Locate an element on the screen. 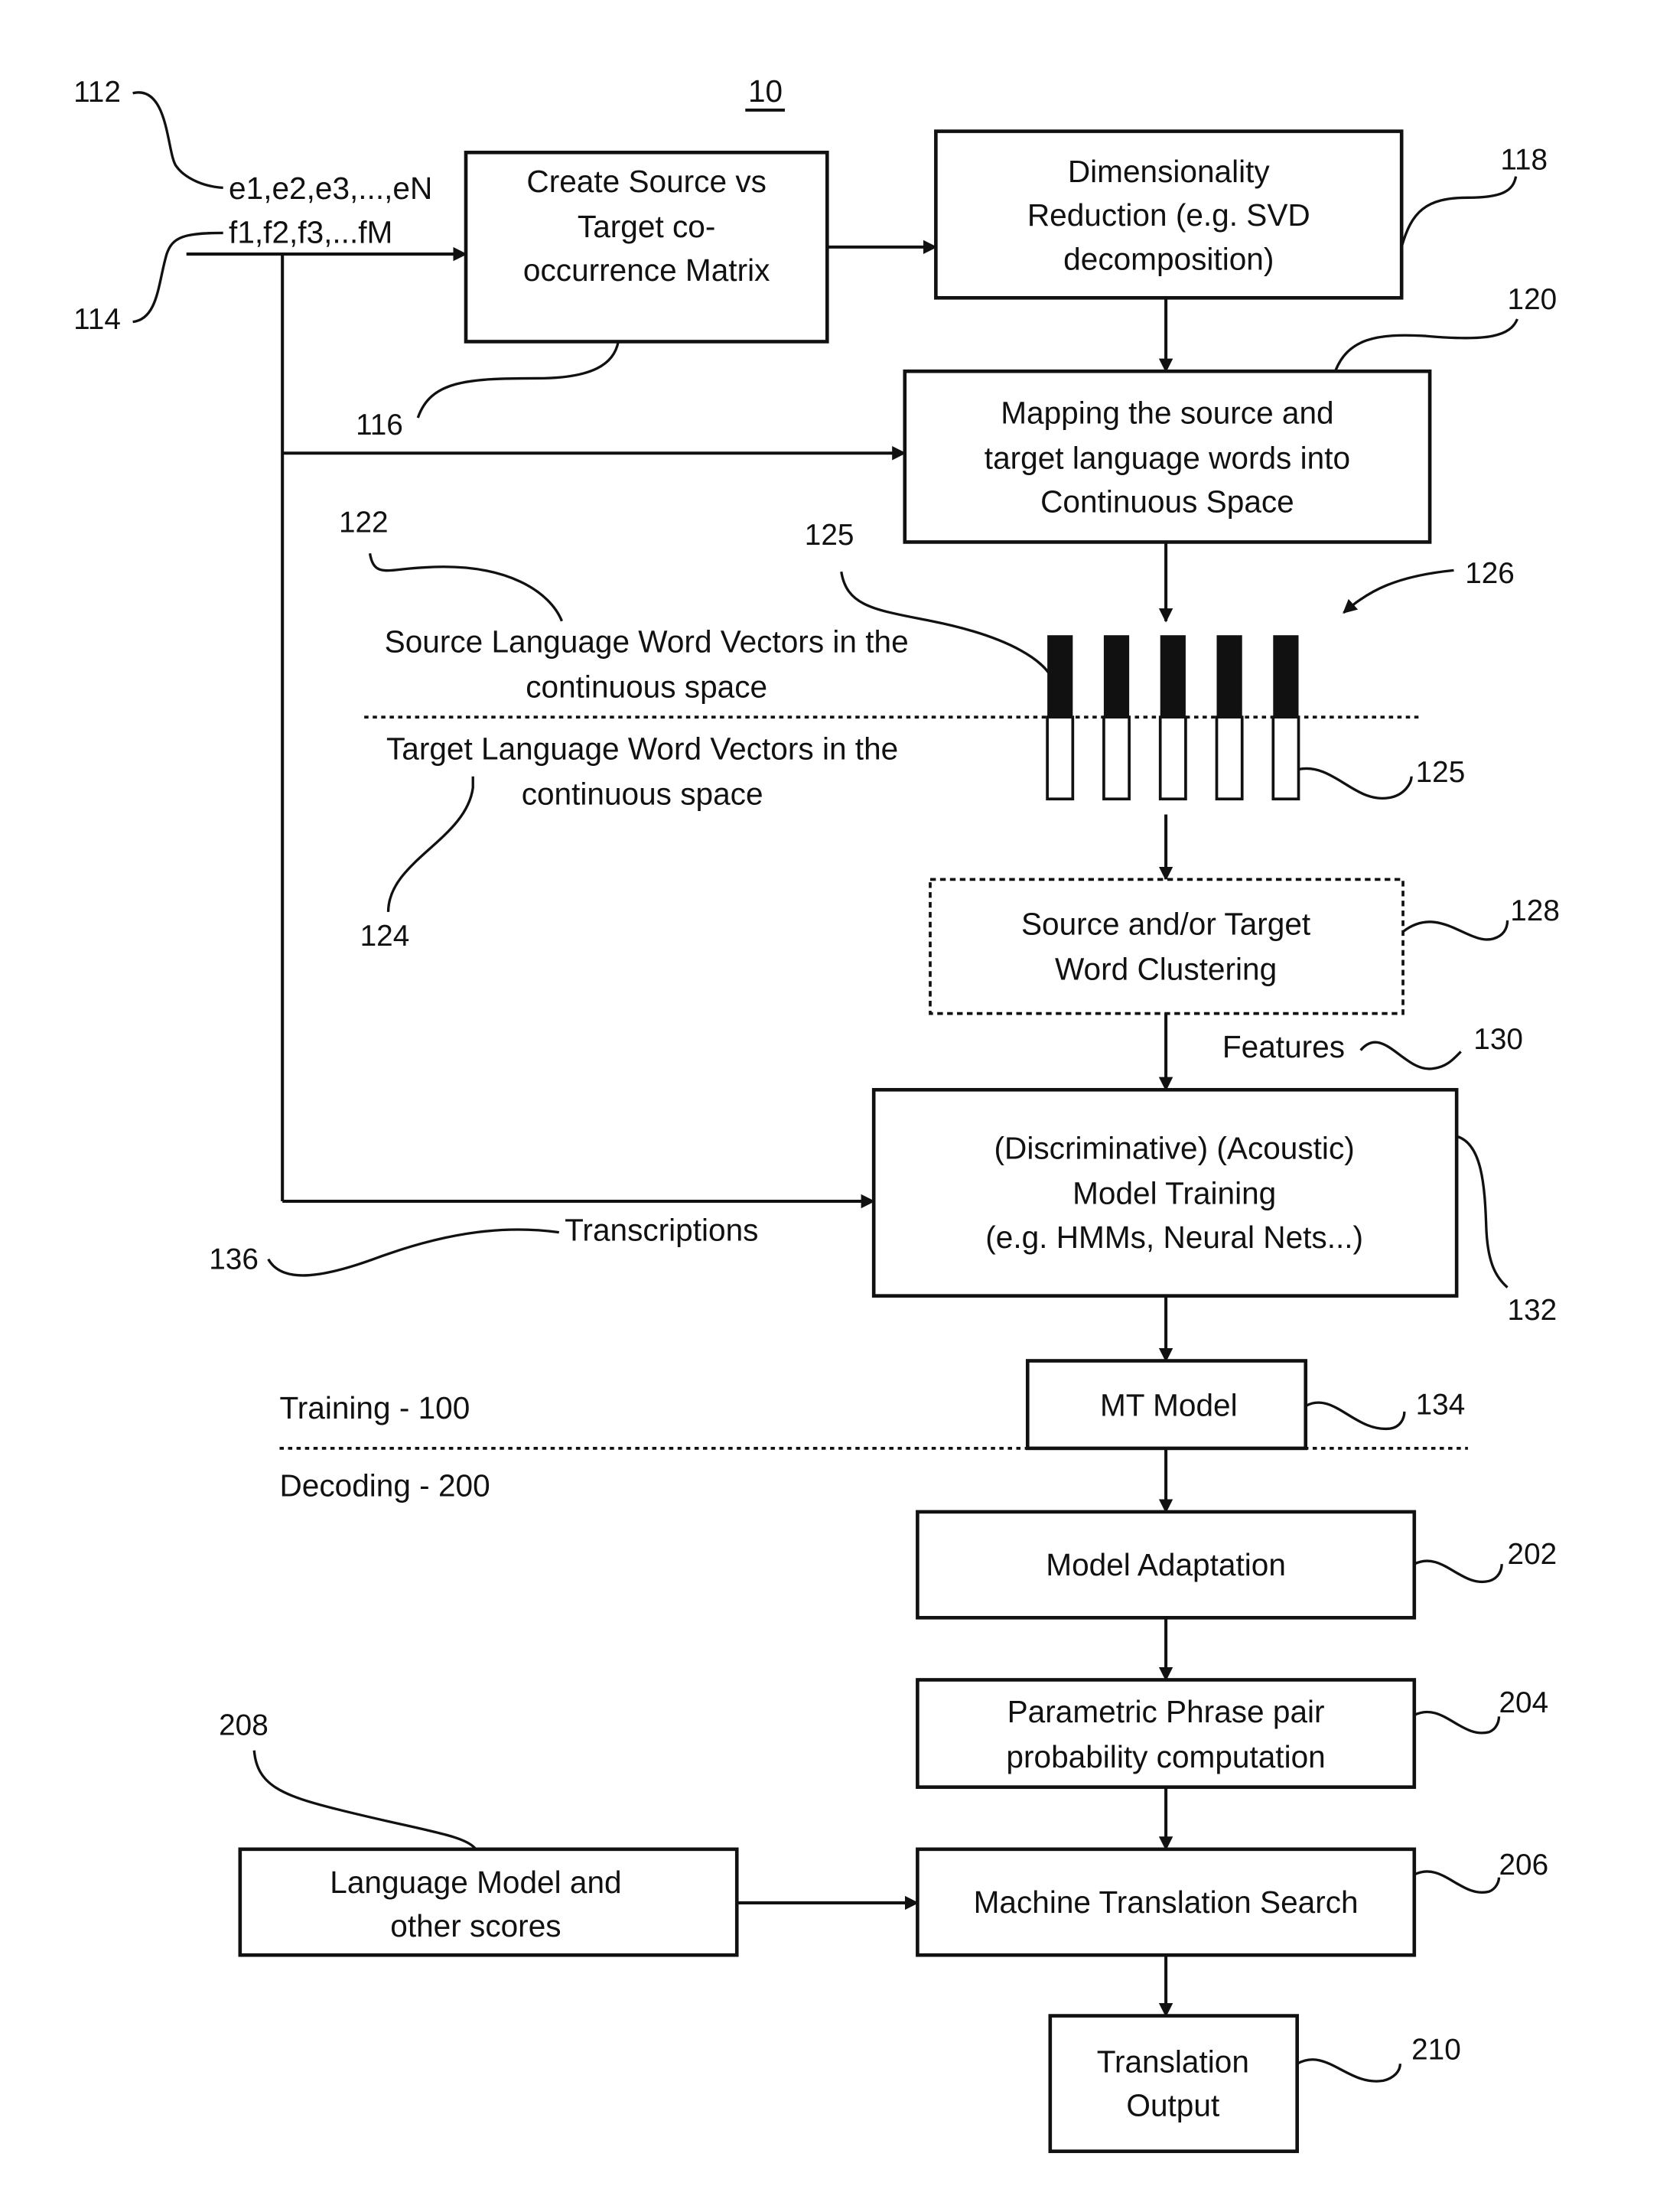 This screenshot has height=2212, width=1660. svg-text: Reduction (e.g. SVD is located at coordinates (1169, 215).